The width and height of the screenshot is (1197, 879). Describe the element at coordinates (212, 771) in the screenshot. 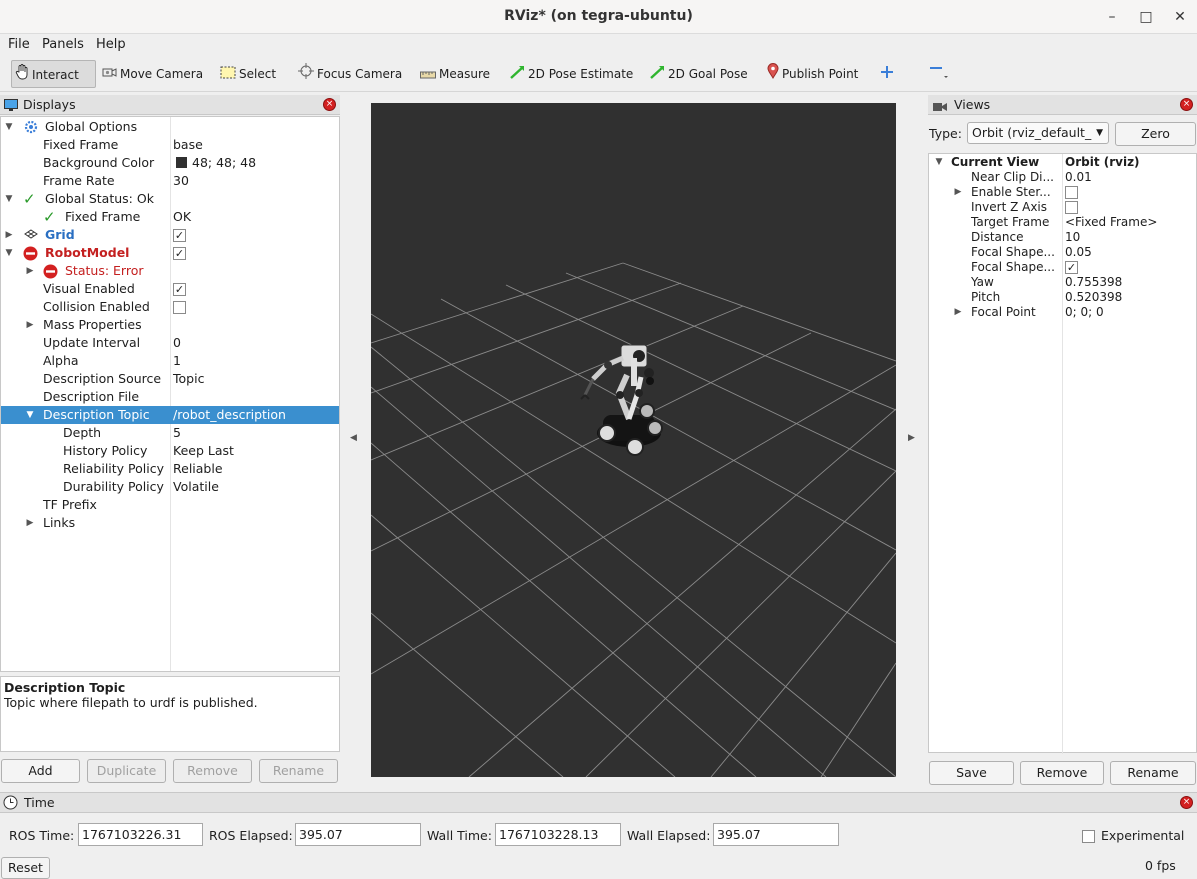

I see `remove-display-button: Remove` at that location.